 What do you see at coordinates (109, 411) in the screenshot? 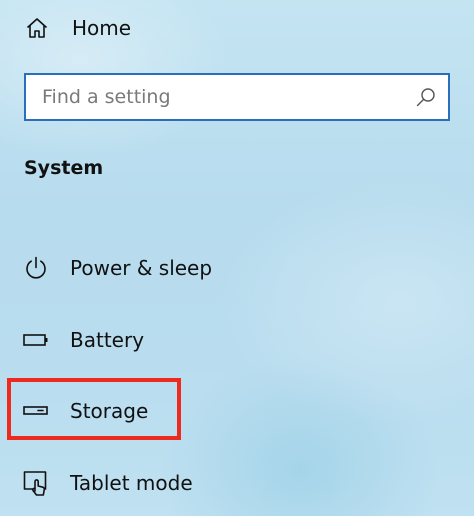
I see `nav-item-label: Storage` at bounding box center [109, 411].